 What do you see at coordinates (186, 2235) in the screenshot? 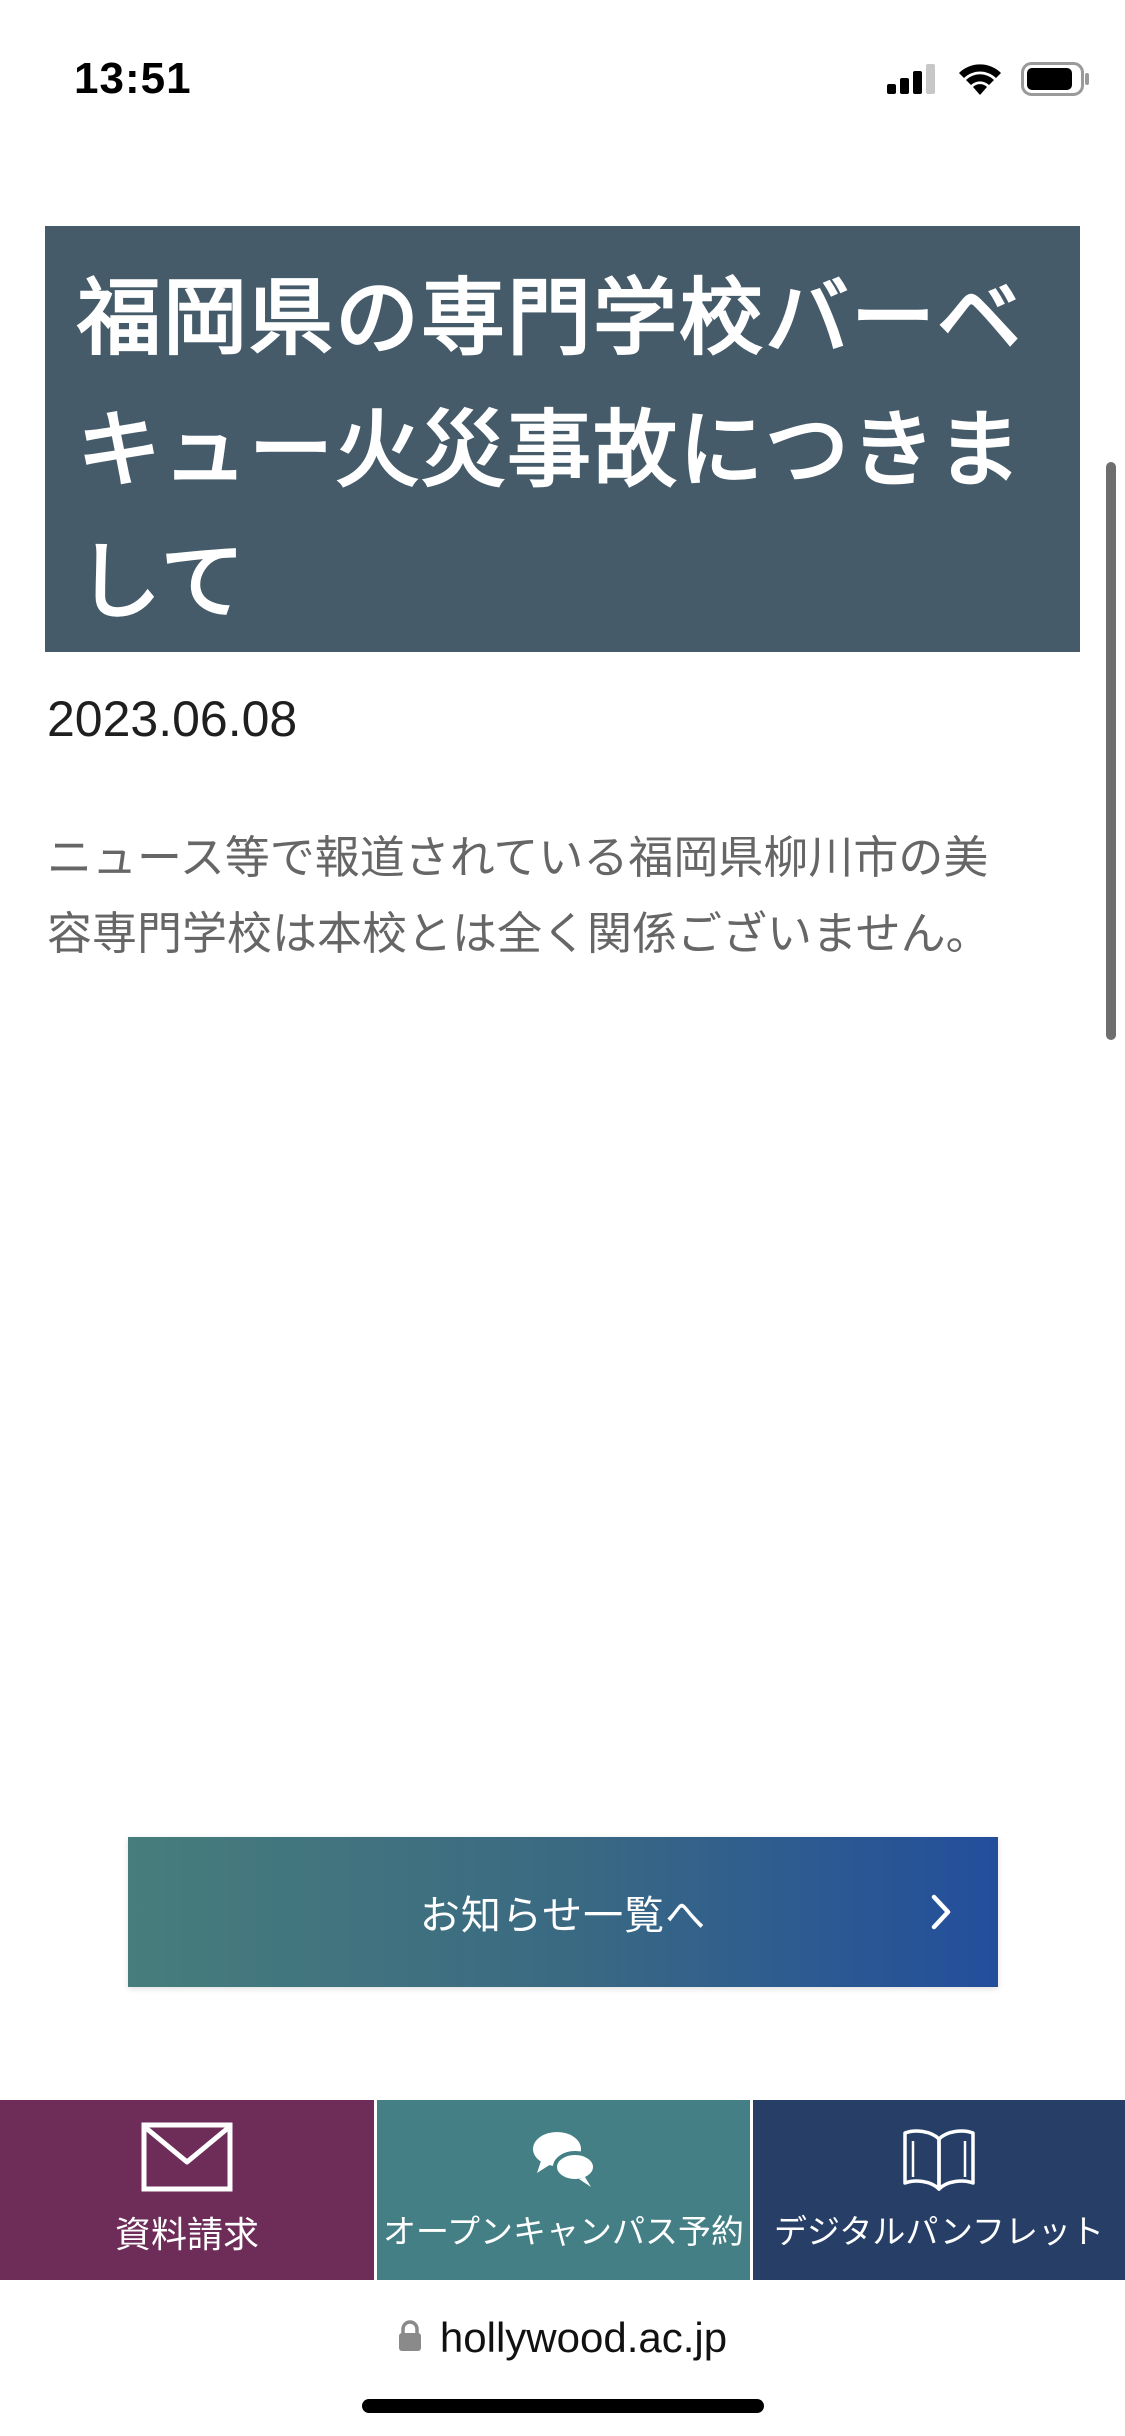
I see `nav-label-request-materials: 資料請求` at bounding box center [186, 2235].